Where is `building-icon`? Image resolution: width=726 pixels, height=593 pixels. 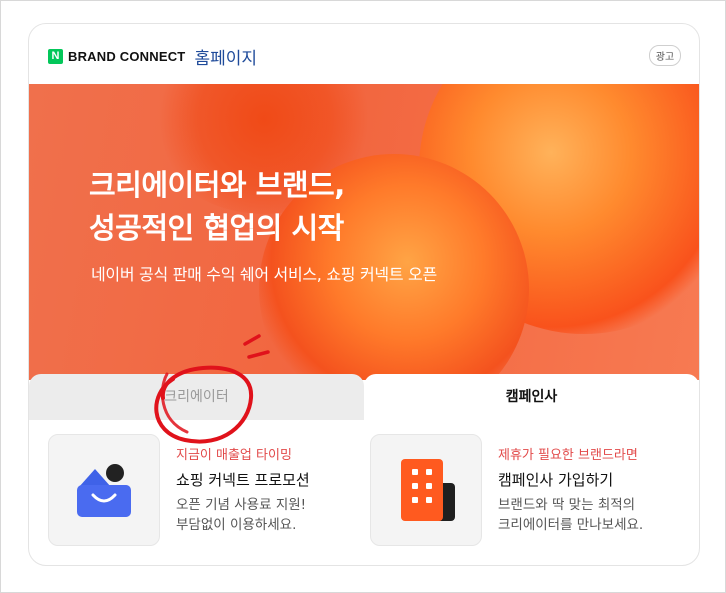
building-icon is located at coordinates (428, 490).